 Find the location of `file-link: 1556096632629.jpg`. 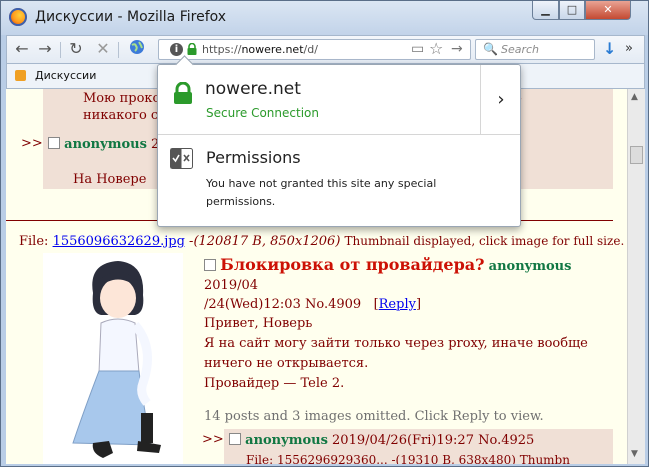

file-link: 1556096632629.jpg is located at coordinates (119, 241).